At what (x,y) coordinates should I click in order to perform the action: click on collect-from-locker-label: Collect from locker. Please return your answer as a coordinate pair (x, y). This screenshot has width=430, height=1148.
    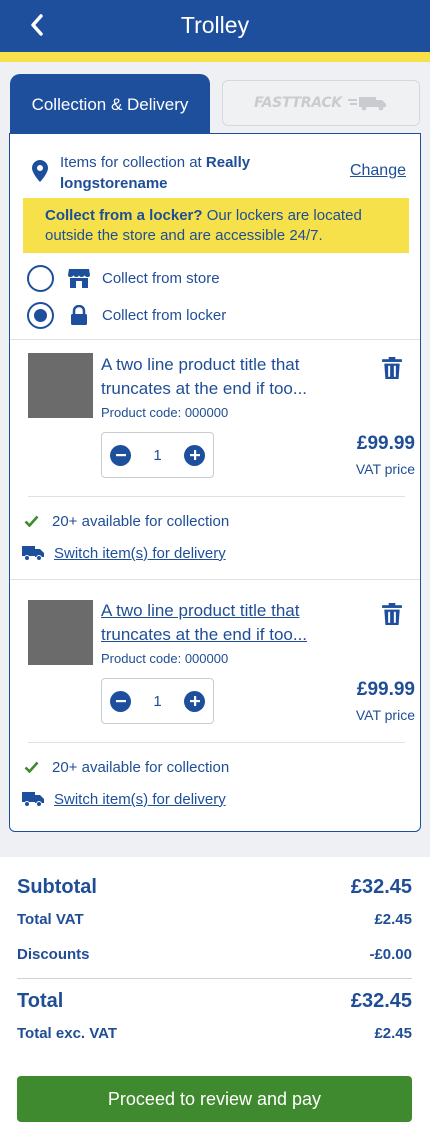
    Looking at the image, I should click on (164, 315).